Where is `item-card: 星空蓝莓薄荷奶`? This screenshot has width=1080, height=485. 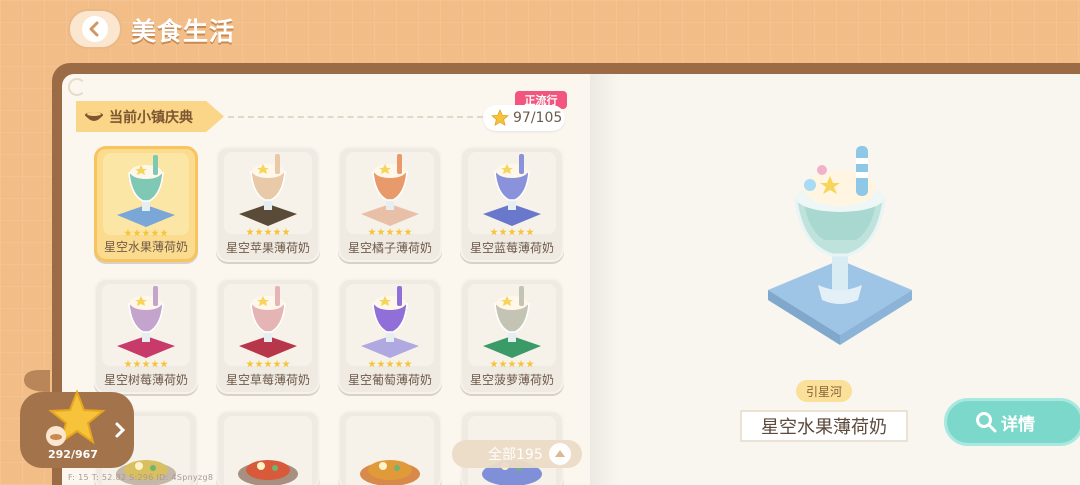
item-card: 星空蓝莓薄荷奶 is located at coordinates (512, 204).